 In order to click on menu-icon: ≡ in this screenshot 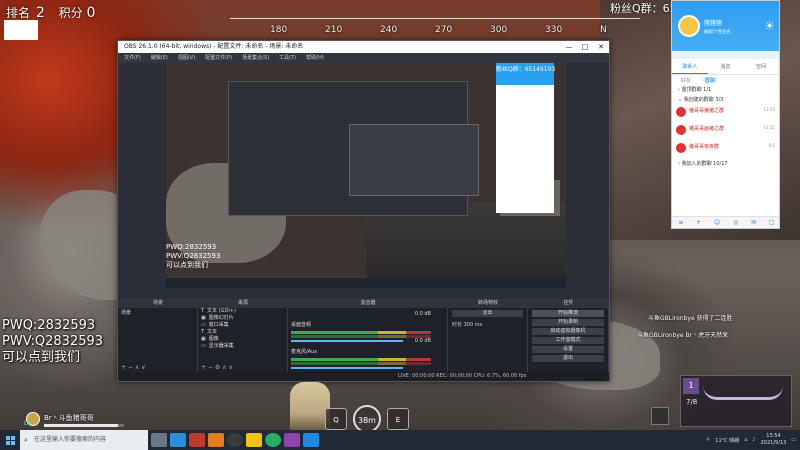, I will do `click(680, 222)`.